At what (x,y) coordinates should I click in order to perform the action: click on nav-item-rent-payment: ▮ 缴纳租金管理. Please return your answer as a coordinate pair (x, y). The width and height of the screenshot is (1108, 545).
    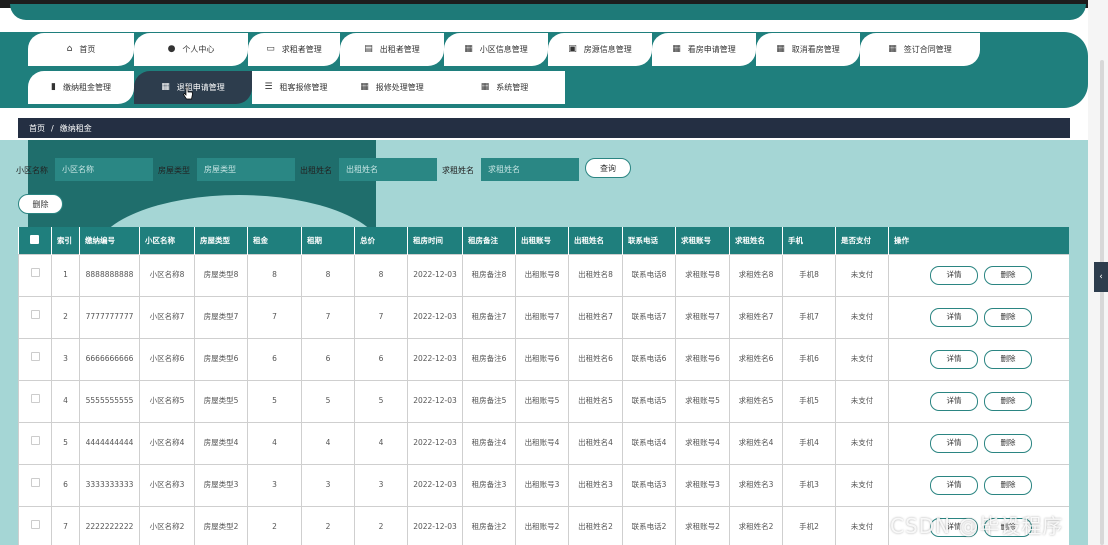
    Looking at the image, I should click on (81, 87).